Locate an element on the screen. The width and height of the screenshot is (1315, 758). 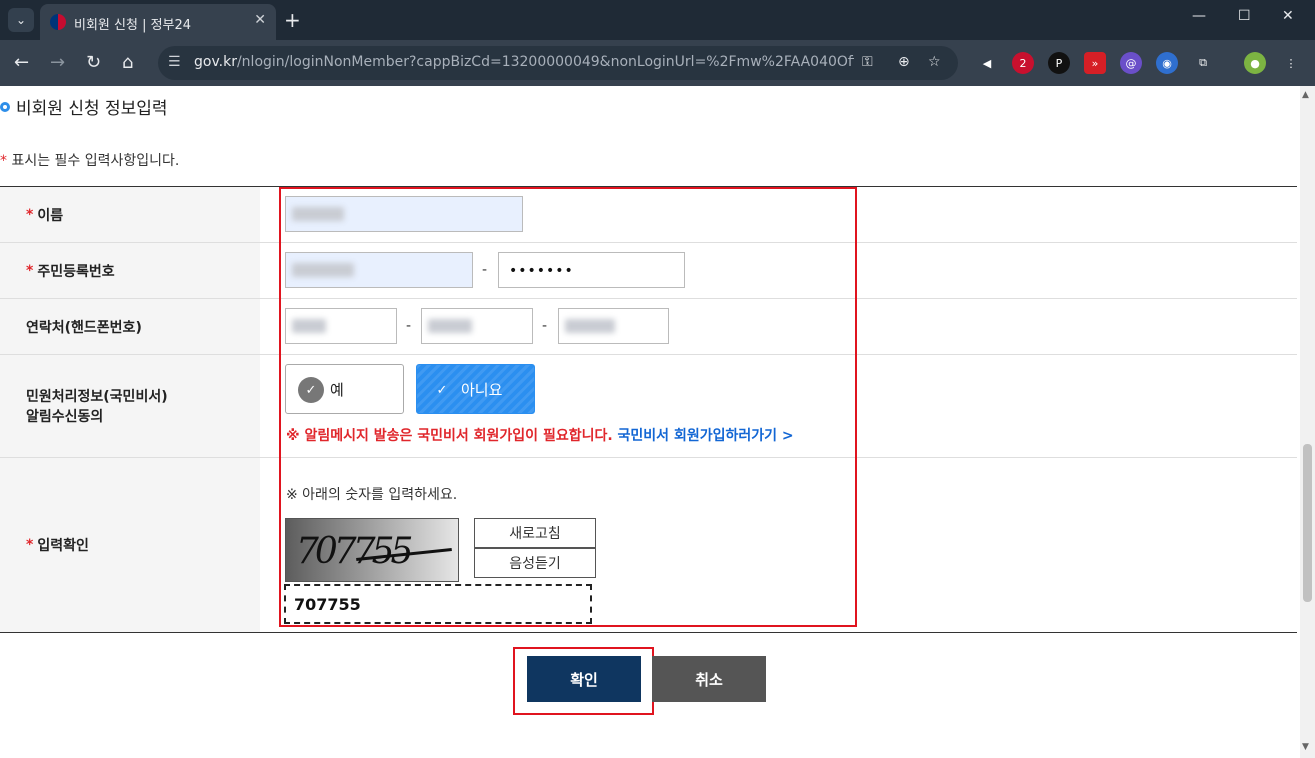
extension-p-icon: P is located at coordinates (1059, 63).